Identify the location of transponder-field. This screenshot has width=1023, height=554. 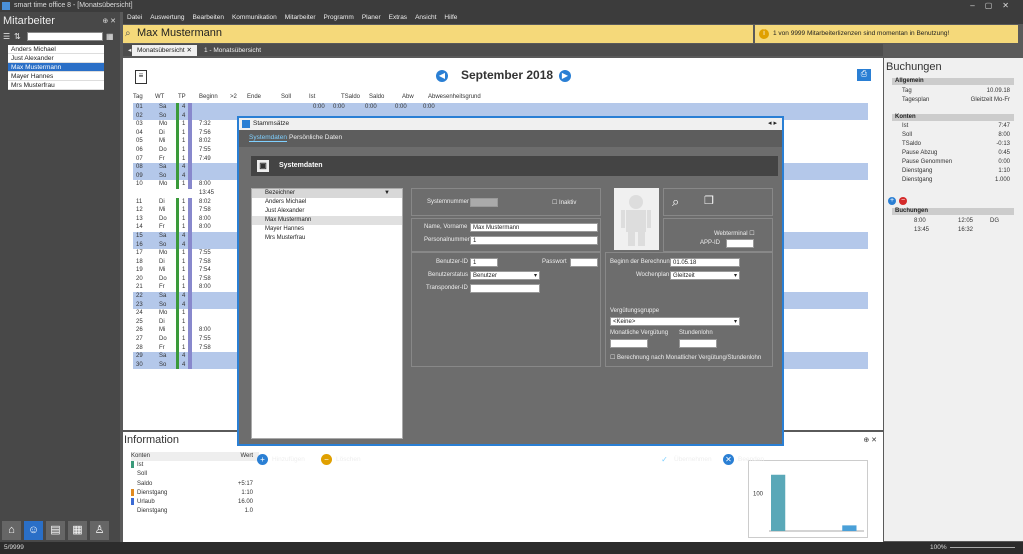
(505, 288).